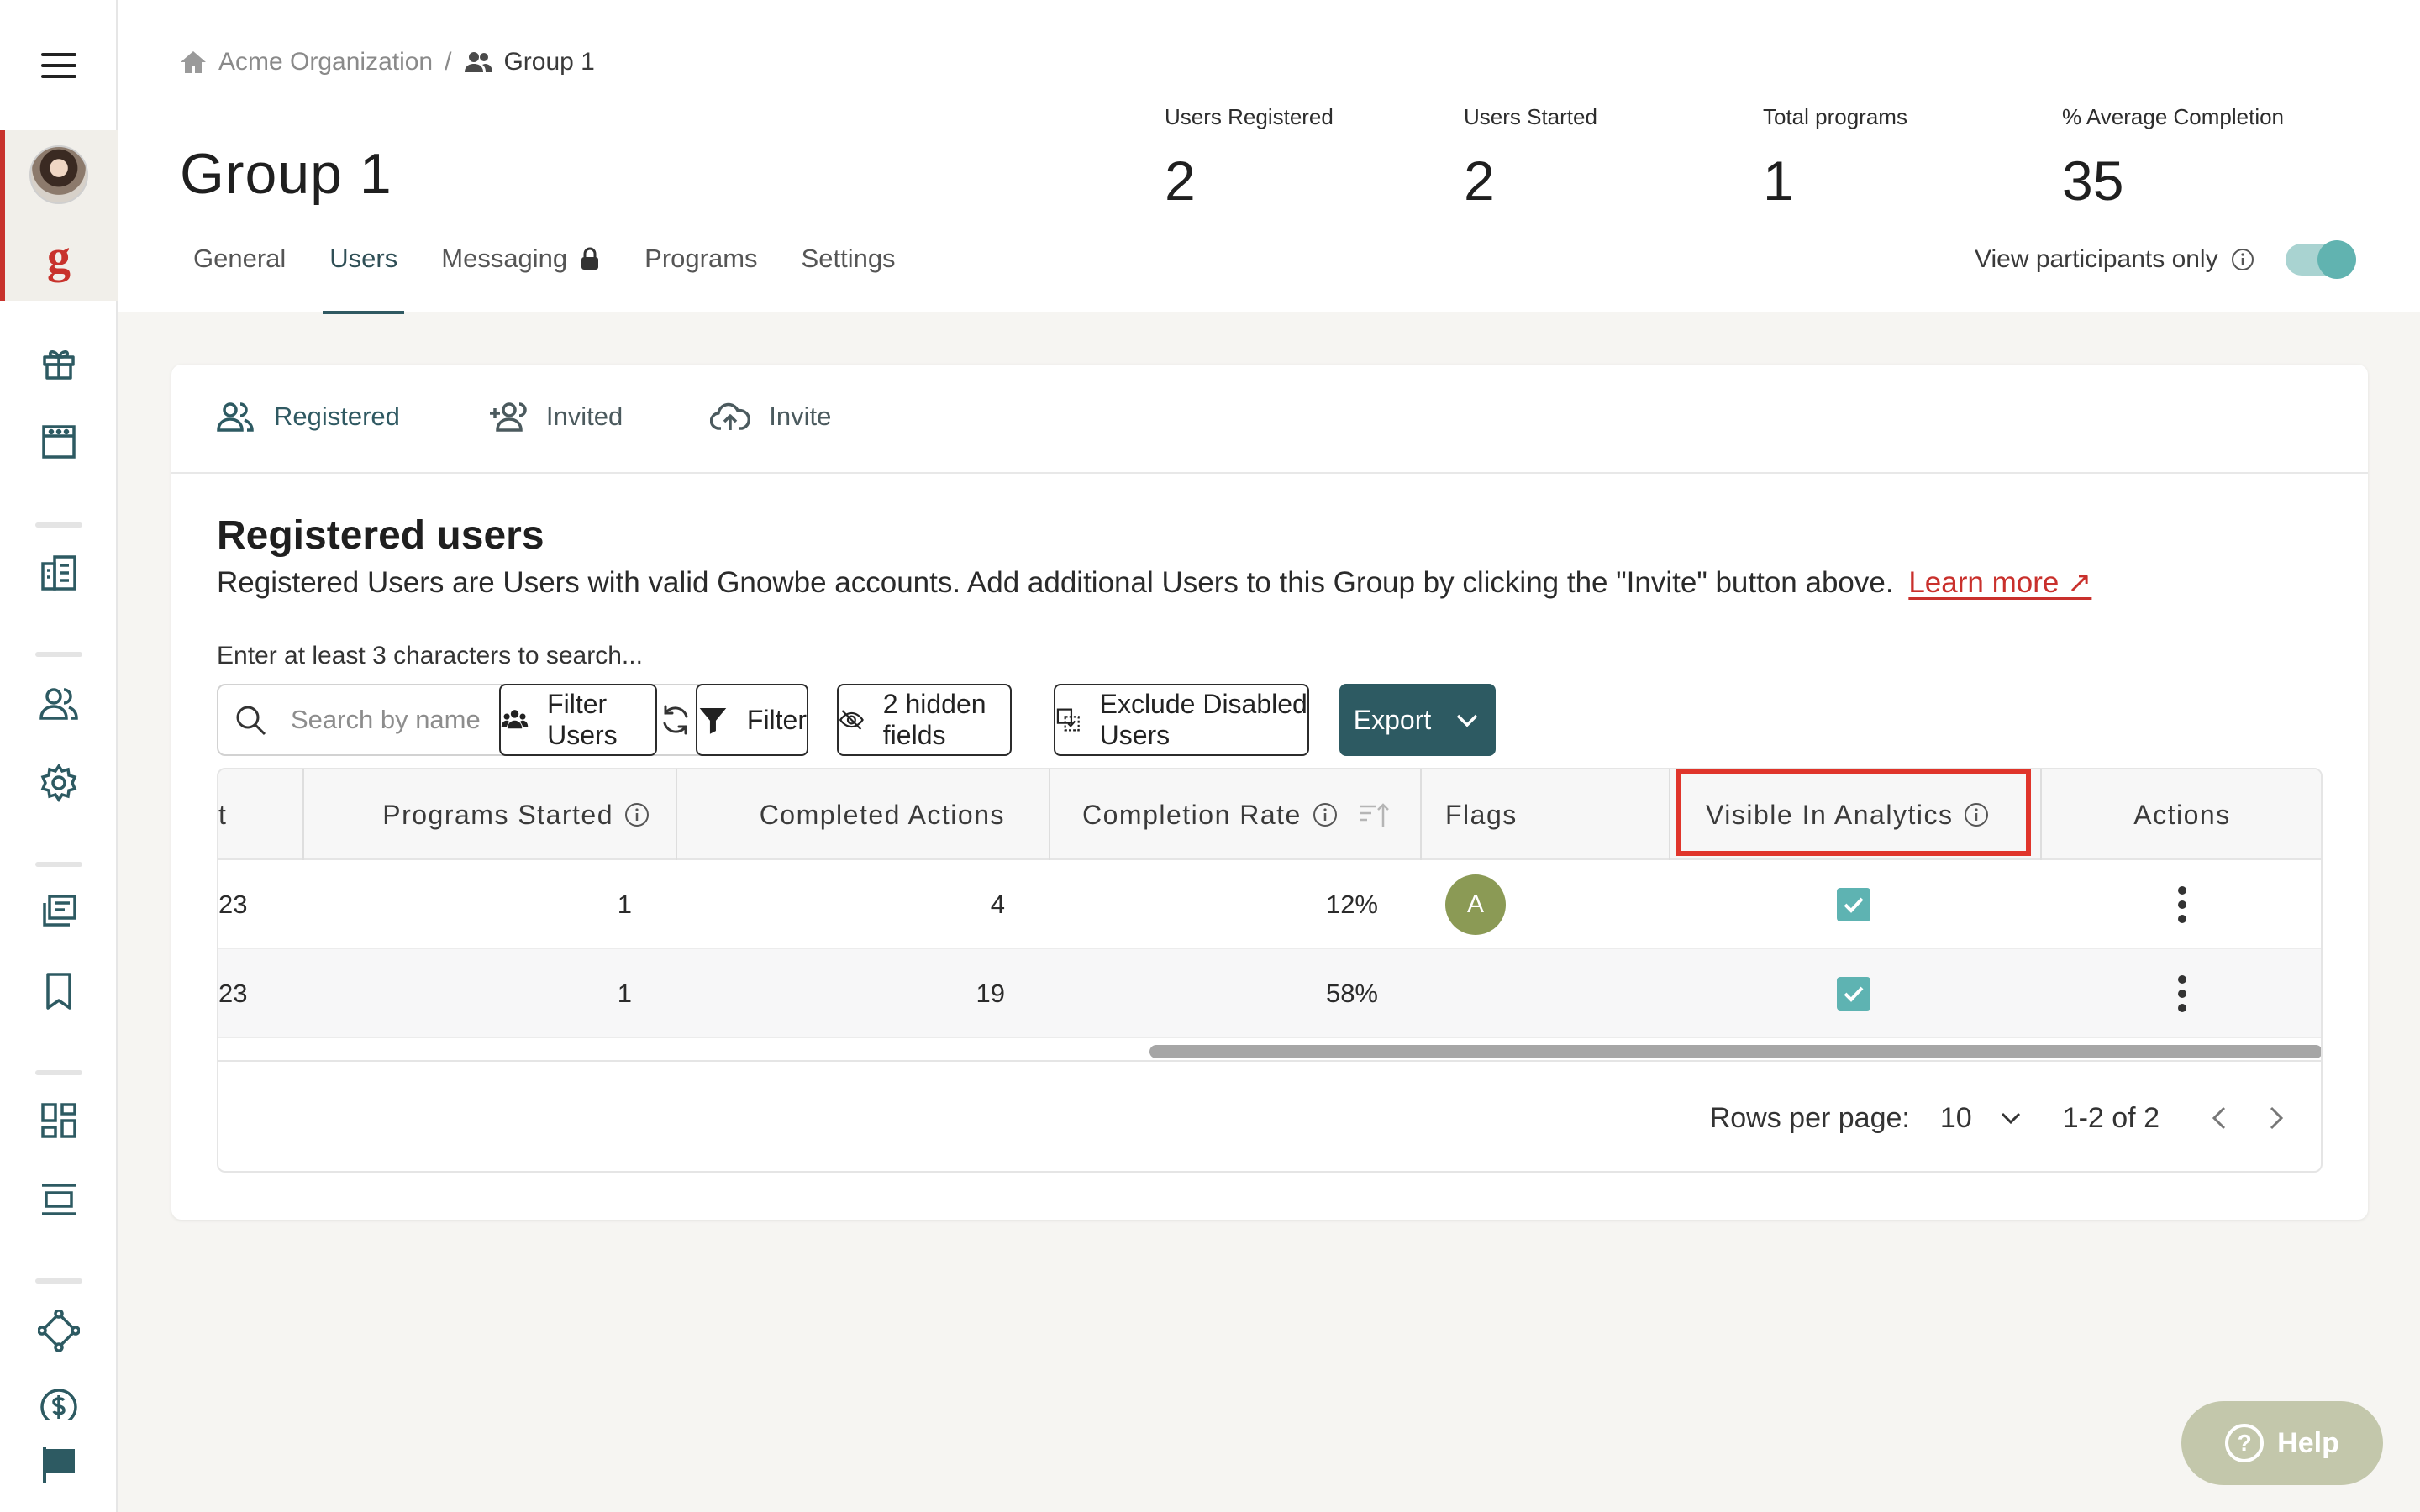 The image size is (2420, 1512). I want to click on sort-icon, so click(1374, 815).